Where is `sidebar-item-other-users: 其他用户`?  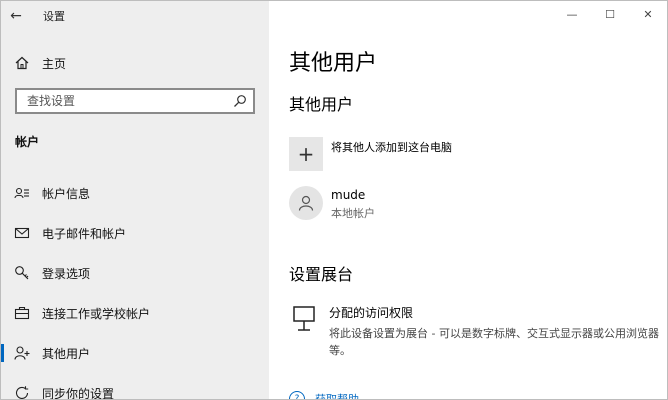
sidebar-item-other-users: 其他用户 is located at coordinates (135, 353).